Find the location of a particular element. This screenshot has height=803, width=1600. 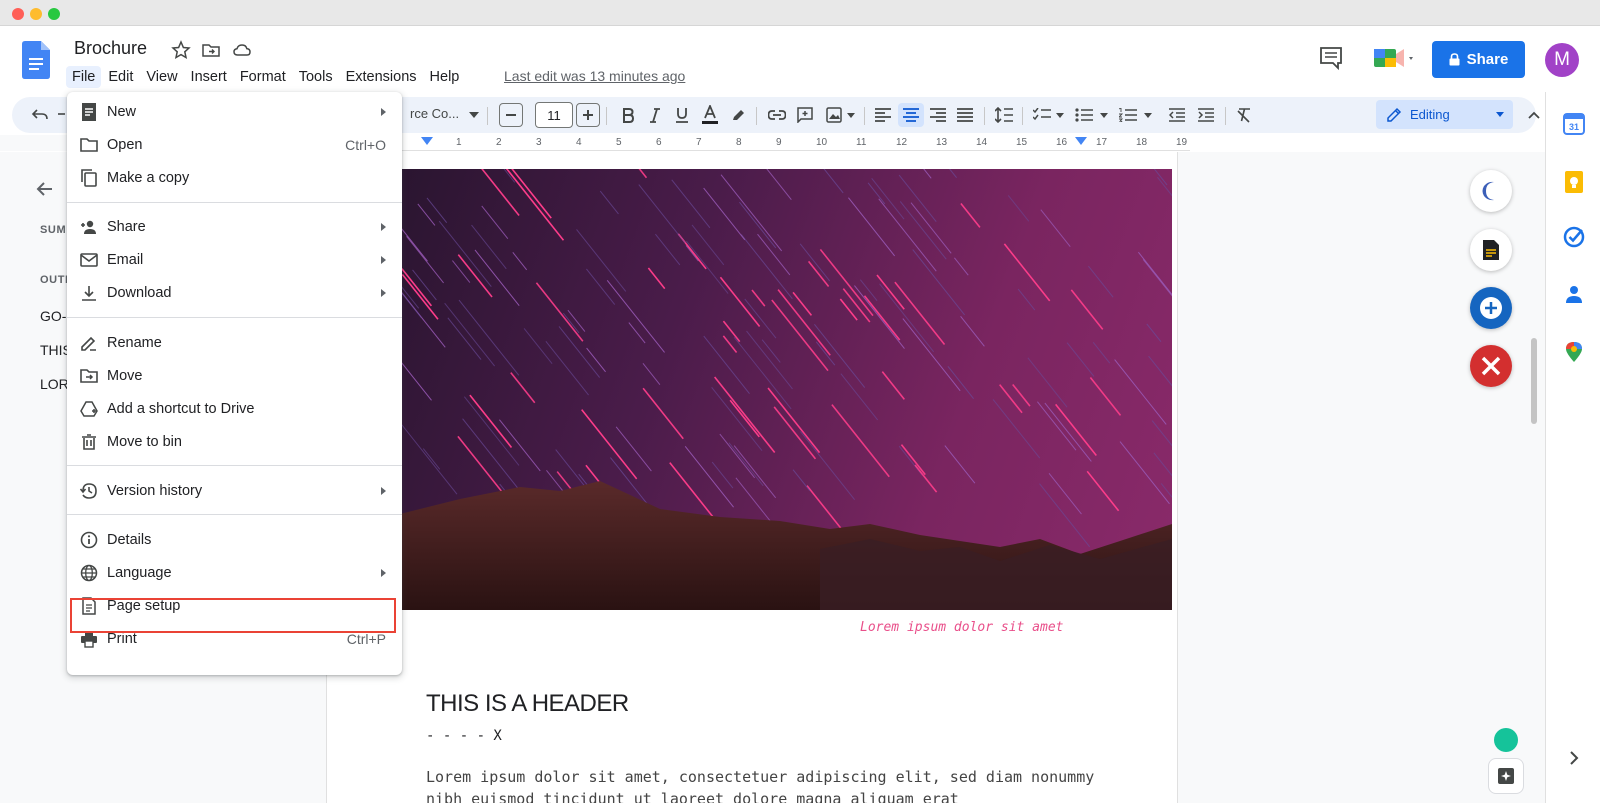

menu-file: File is located at coordinates (84, 77).